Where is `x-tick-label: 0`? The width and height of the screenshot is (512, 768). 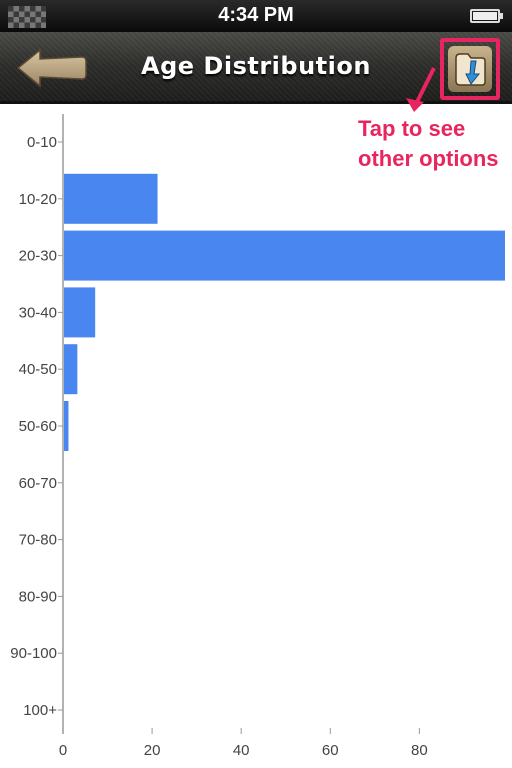
x-tick-label: 0 is located at coordinates (63, 750).